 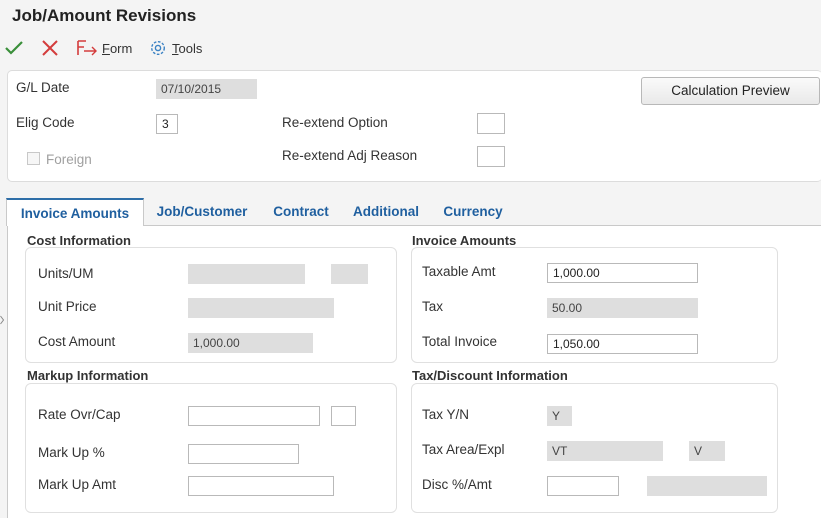 What do you see at coordinates (446, 414) in the screenshot?
I see `tax-yn-label: Tax Y/N` at bounding box center [446, 414].